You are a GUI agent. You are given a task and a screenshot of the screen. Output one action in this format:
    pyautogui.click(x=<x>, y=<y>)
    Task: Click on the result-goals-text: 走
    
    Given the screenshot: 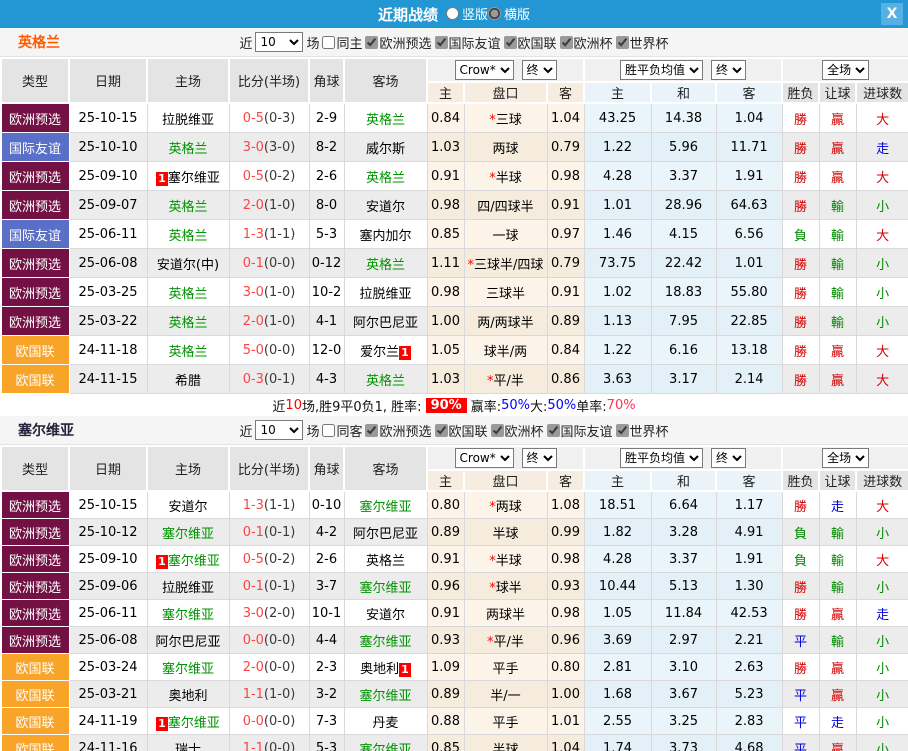 What is the action you would take?
    pyautogui.click(x=883, y=149)
    